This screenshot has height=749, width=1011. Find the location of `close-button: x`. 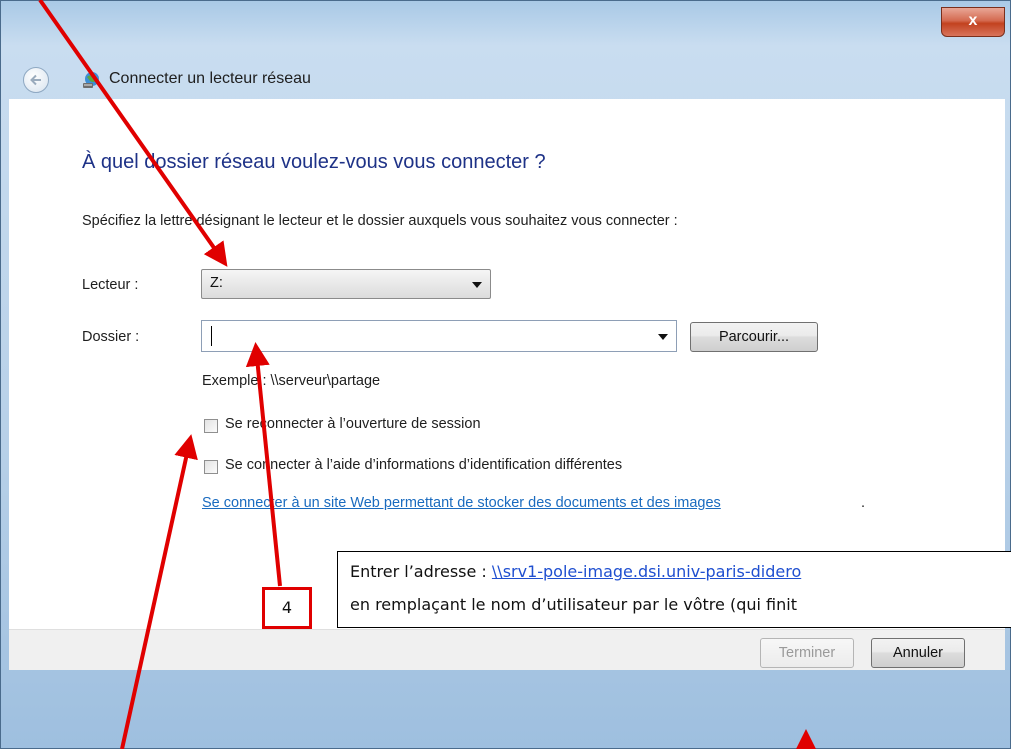

close-button: x is located at coordinates (973, 22).